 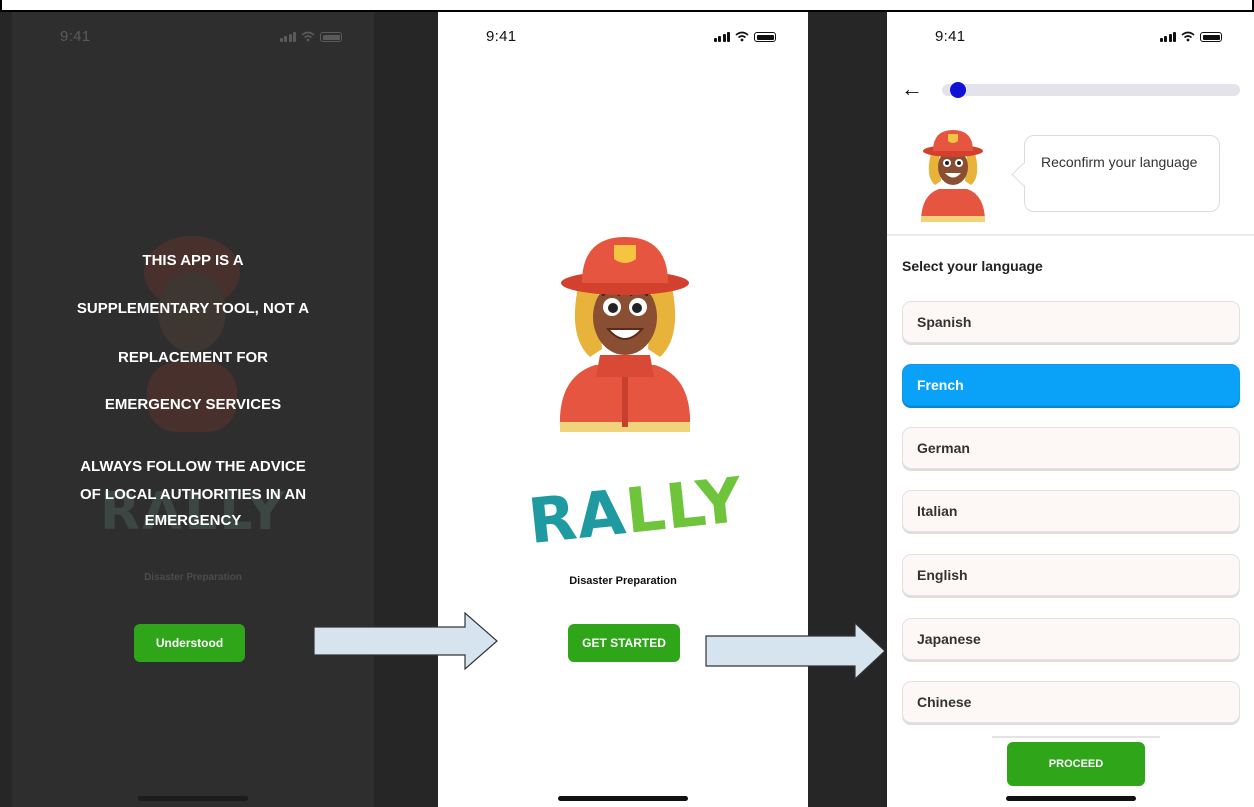 I want to click on rally-logo: RALLY, so click(x=635, y=510).